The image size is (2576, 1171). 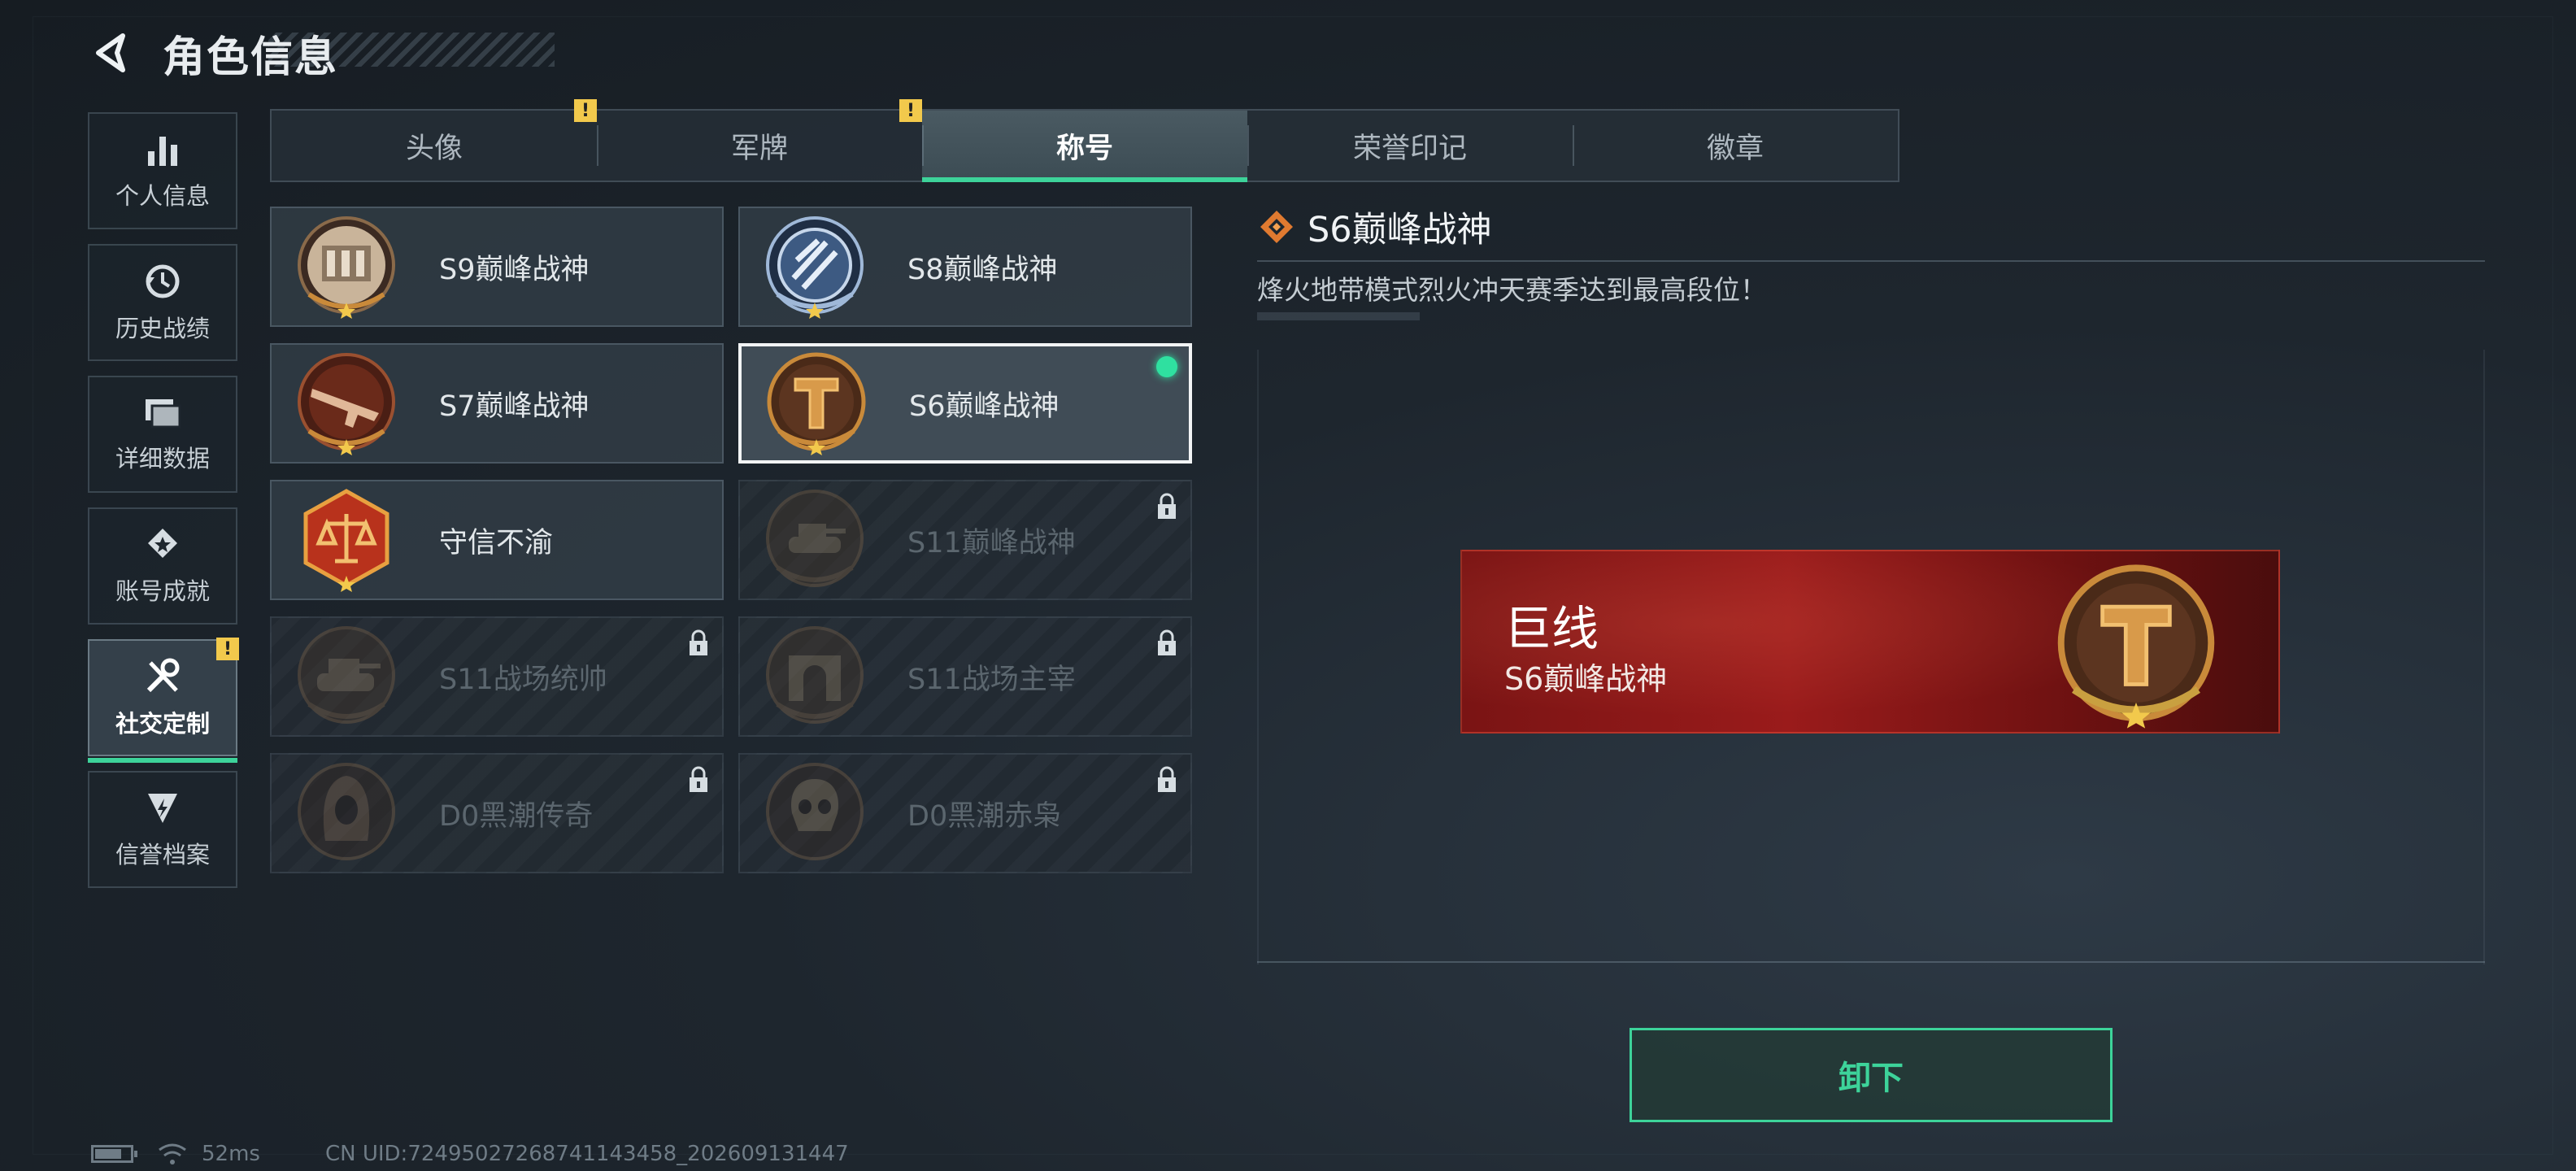 I want to click on diamond-icon, so click(x=1276, y=227).